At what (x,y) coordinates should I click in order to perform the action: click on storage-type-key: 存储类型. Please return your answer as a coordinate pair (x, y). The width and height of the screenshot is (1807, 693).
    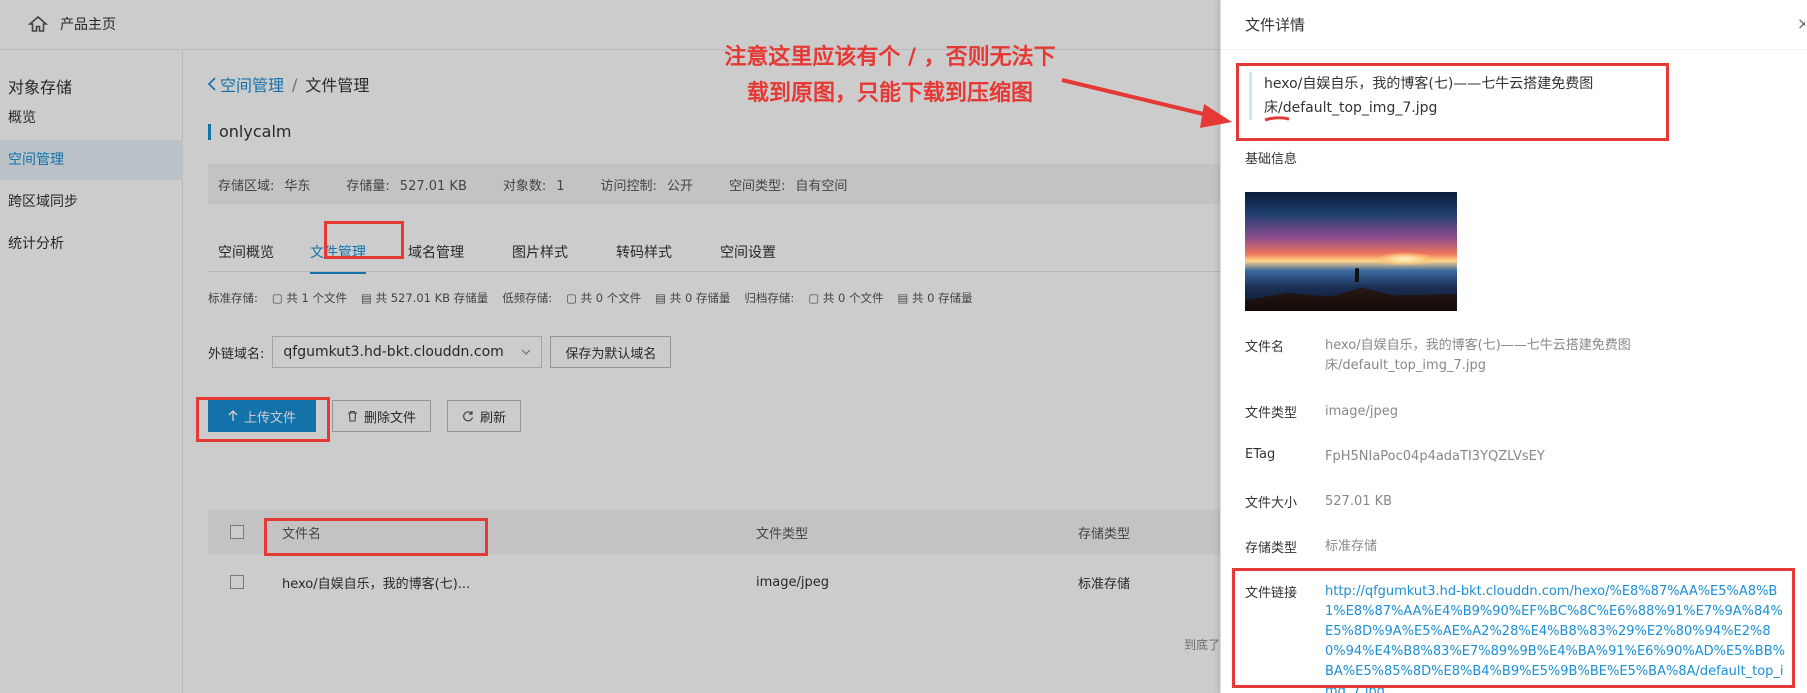
    Looking at the image, I should click on (1271, 548).